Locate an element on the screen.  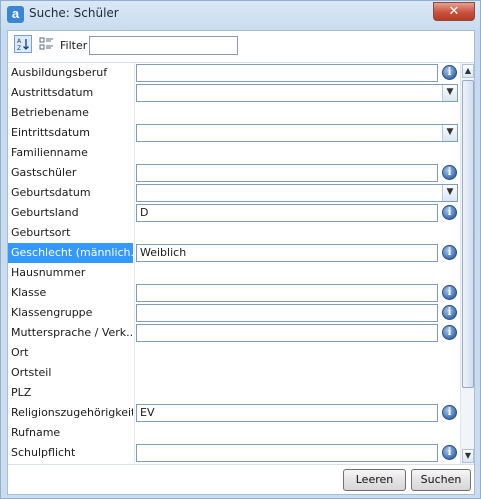
filter-input is located at coordinates (163, 45).